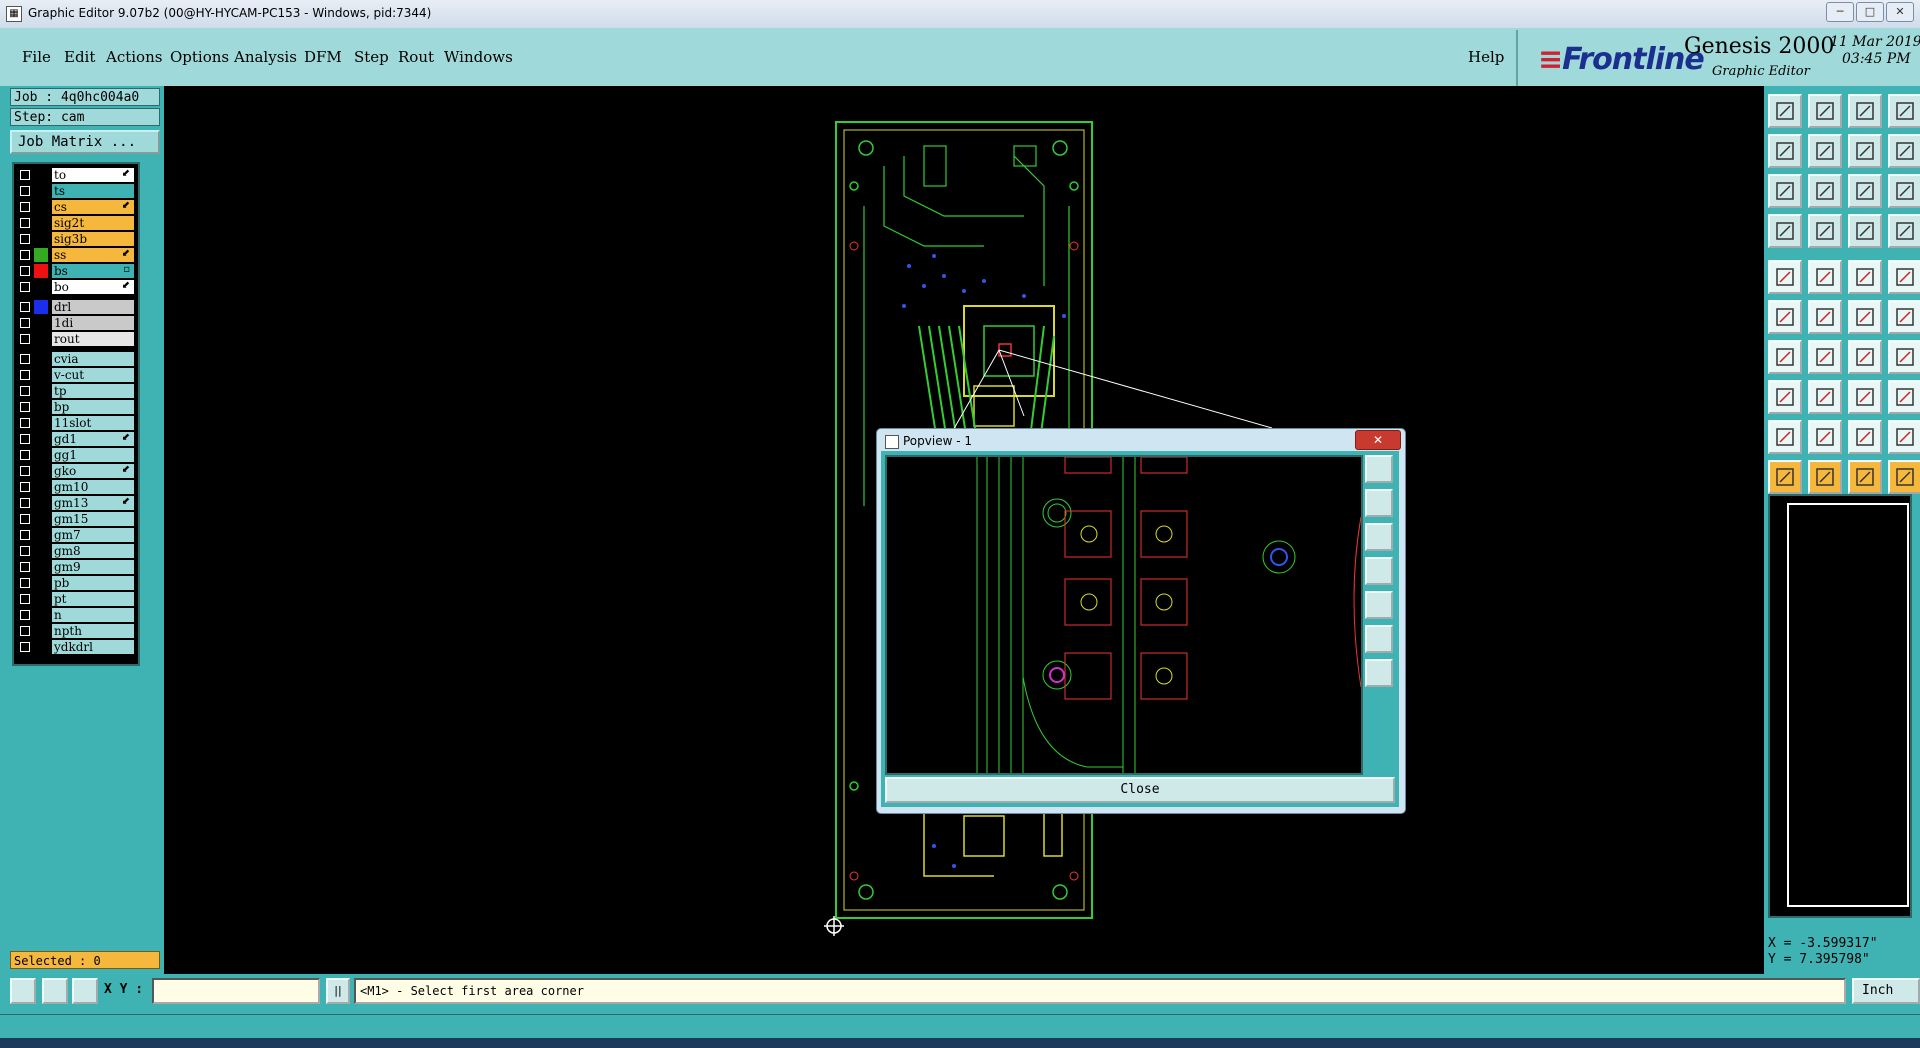 This screenshot has width=1920, height=1048. I want to click on layer-row-cs: cs ⬋, so click(75, 207).